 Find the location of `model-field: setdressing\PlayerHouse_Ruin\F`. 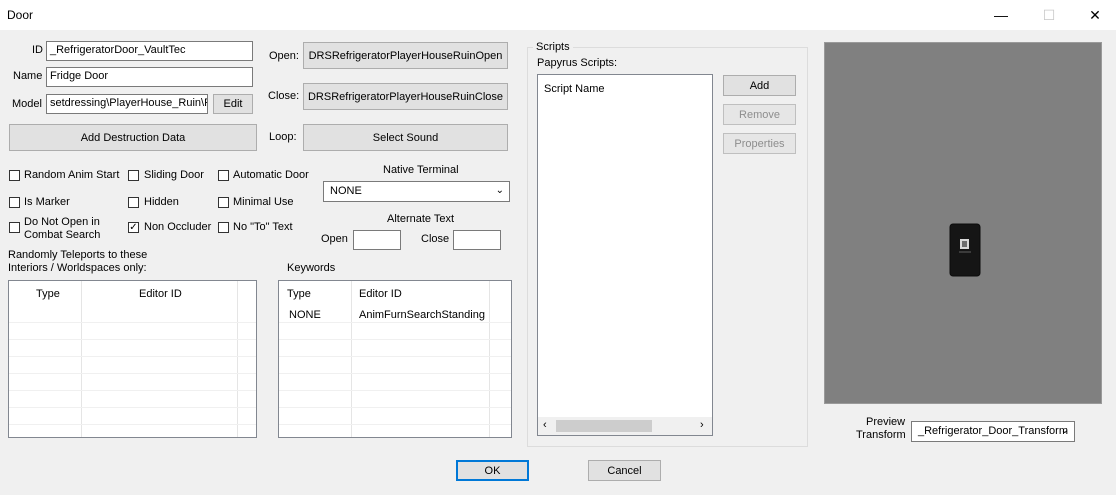

model-field: setdressing\PlayerHouse_Ruin\F is located at coordinates (127, 104).